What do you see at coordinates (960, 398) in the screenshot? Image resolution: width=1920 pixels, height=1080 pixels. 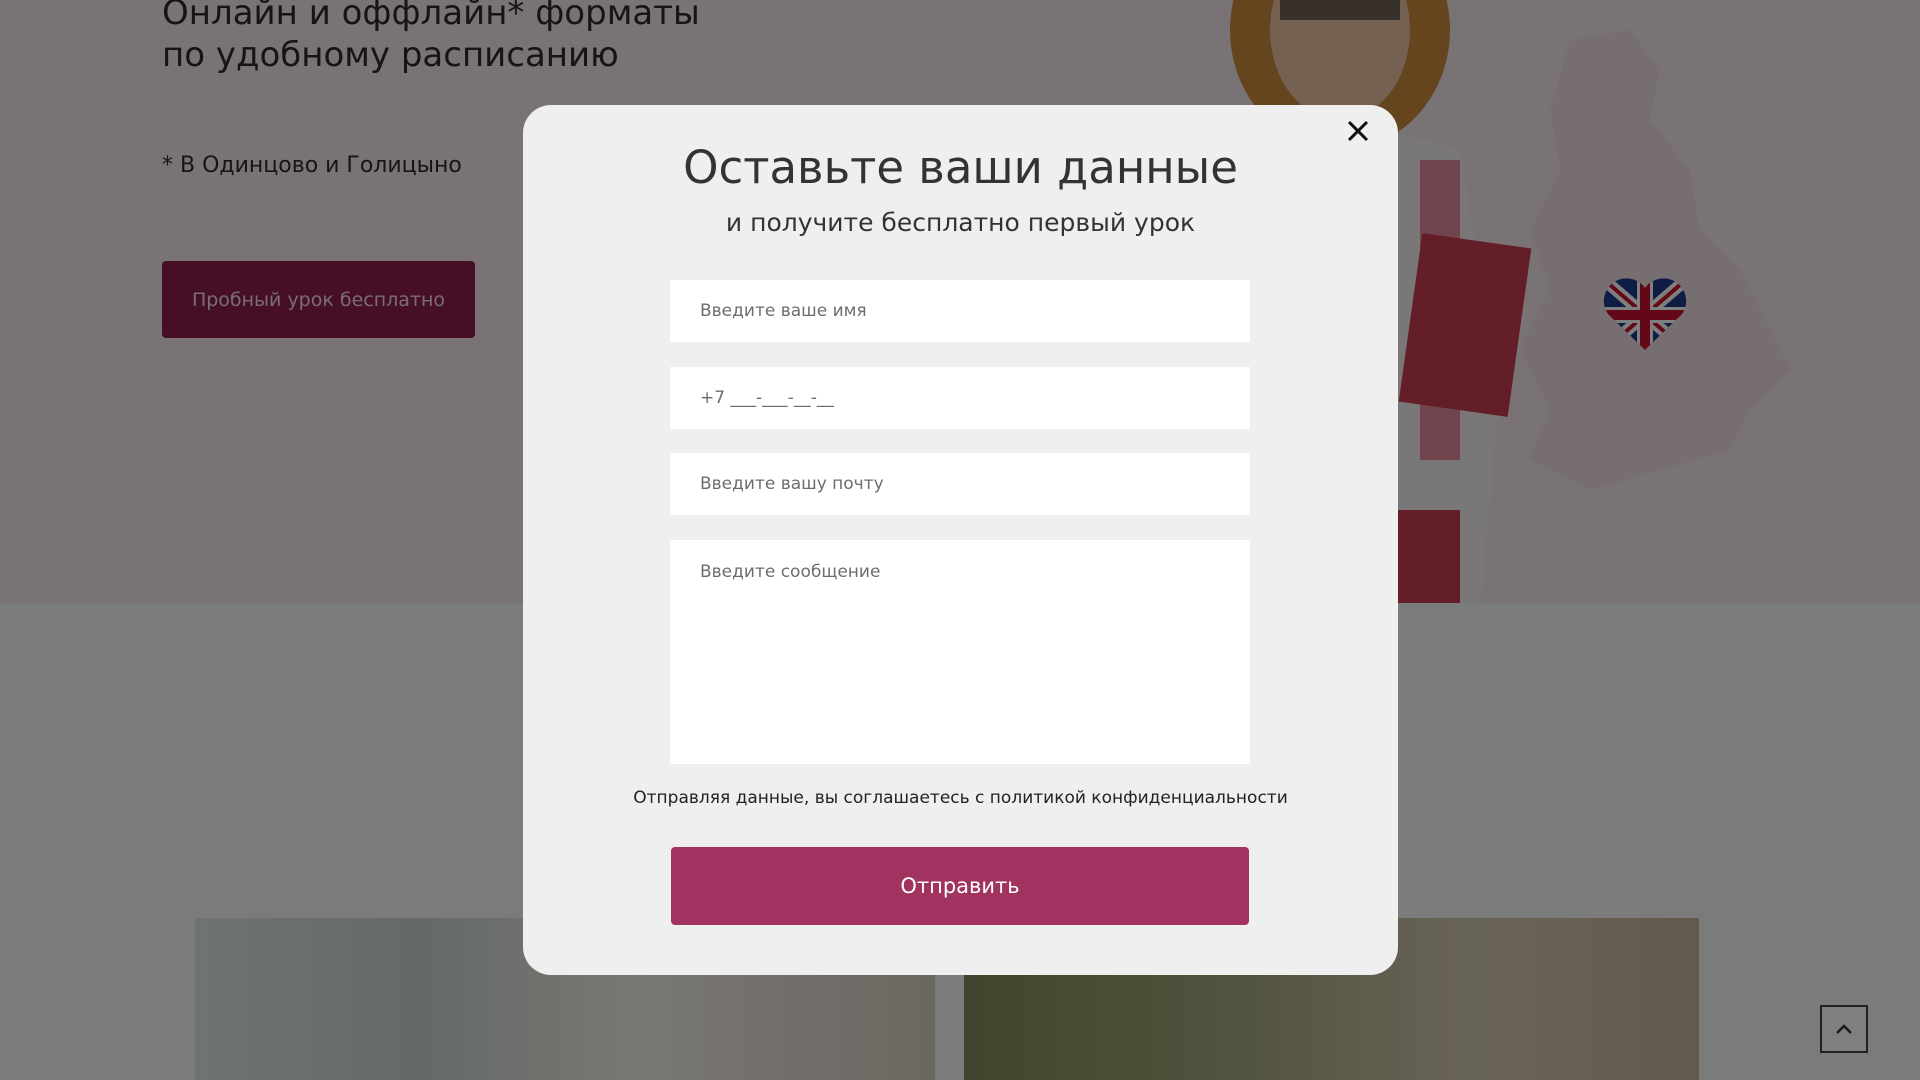 I see `phone-field` at bounding box center [960, 398].